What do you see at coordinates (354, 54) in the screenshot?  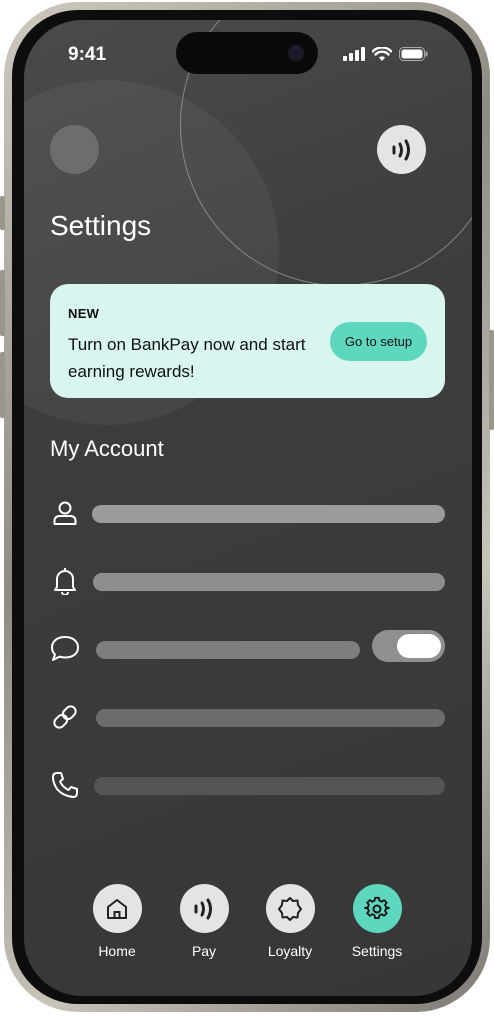 I see `signal-icon` at bounding box center [354, 54].